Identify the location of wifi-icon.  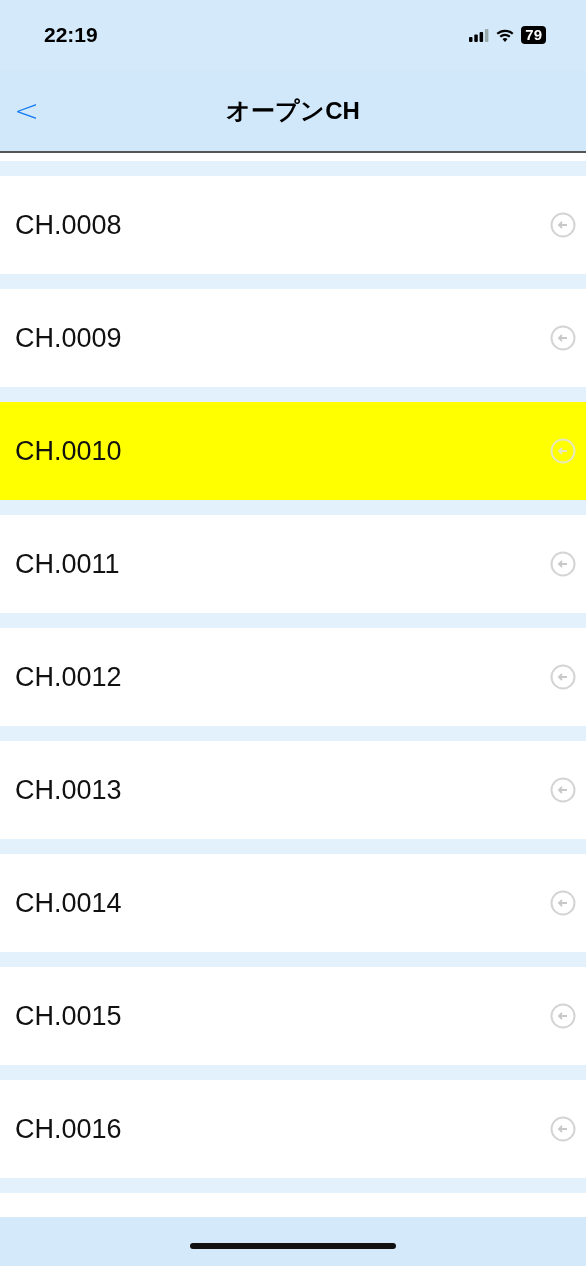
(505, 35).